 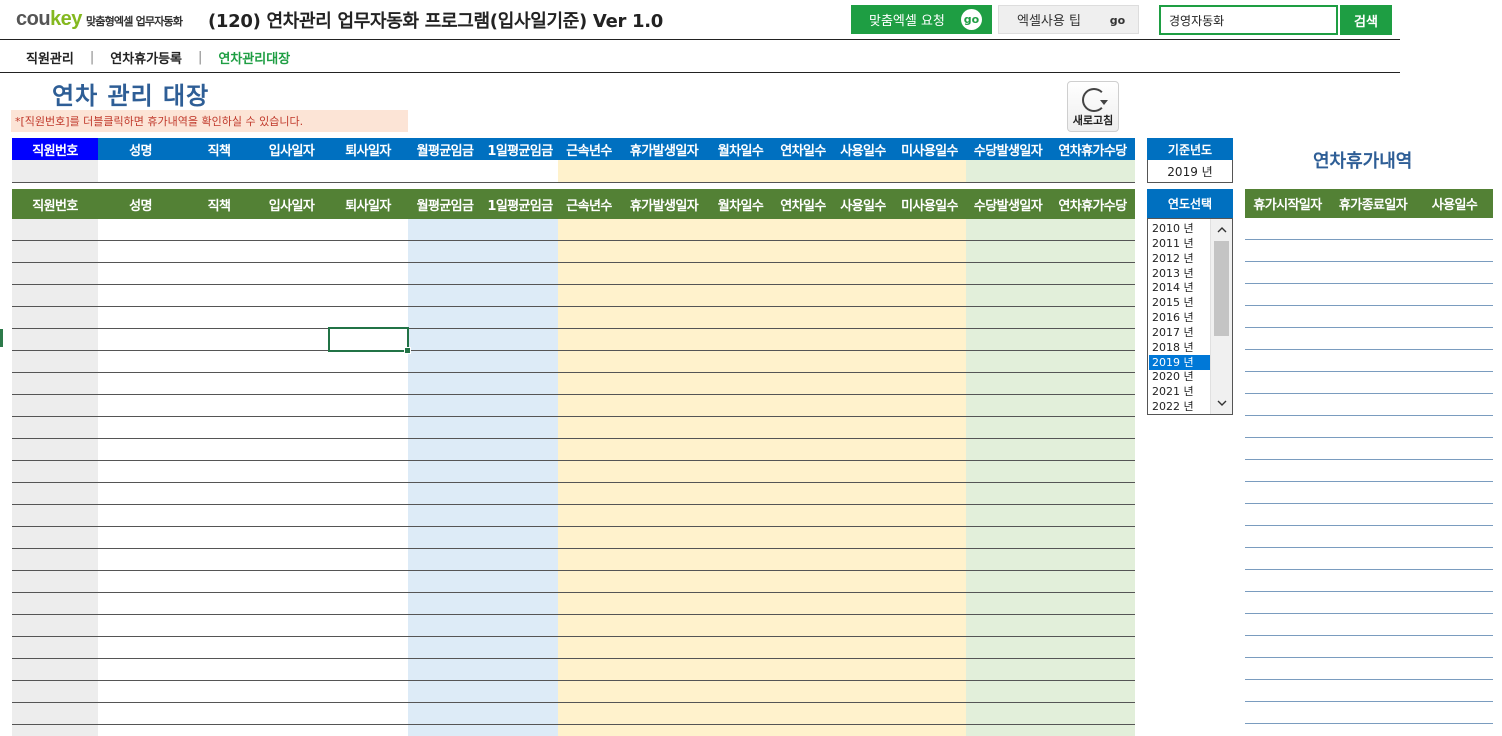 What do you see at coordinates (1180, 376) in the screenshot?
I see `year-option: 2020 년` at bounding box center [1180, 376].